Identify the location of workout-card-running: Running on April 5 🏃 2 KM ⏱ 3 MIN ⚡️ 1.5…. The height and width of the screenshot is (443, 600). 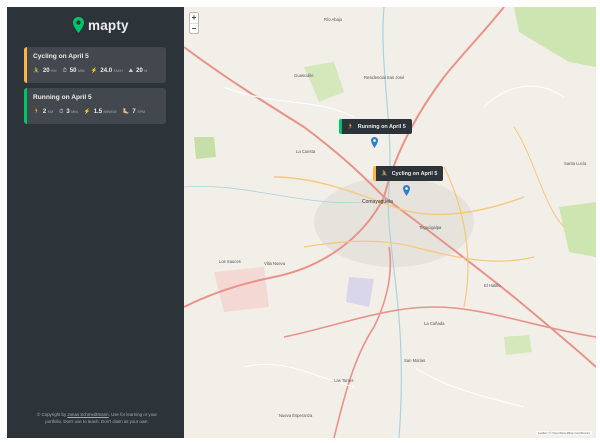
(95, 106).